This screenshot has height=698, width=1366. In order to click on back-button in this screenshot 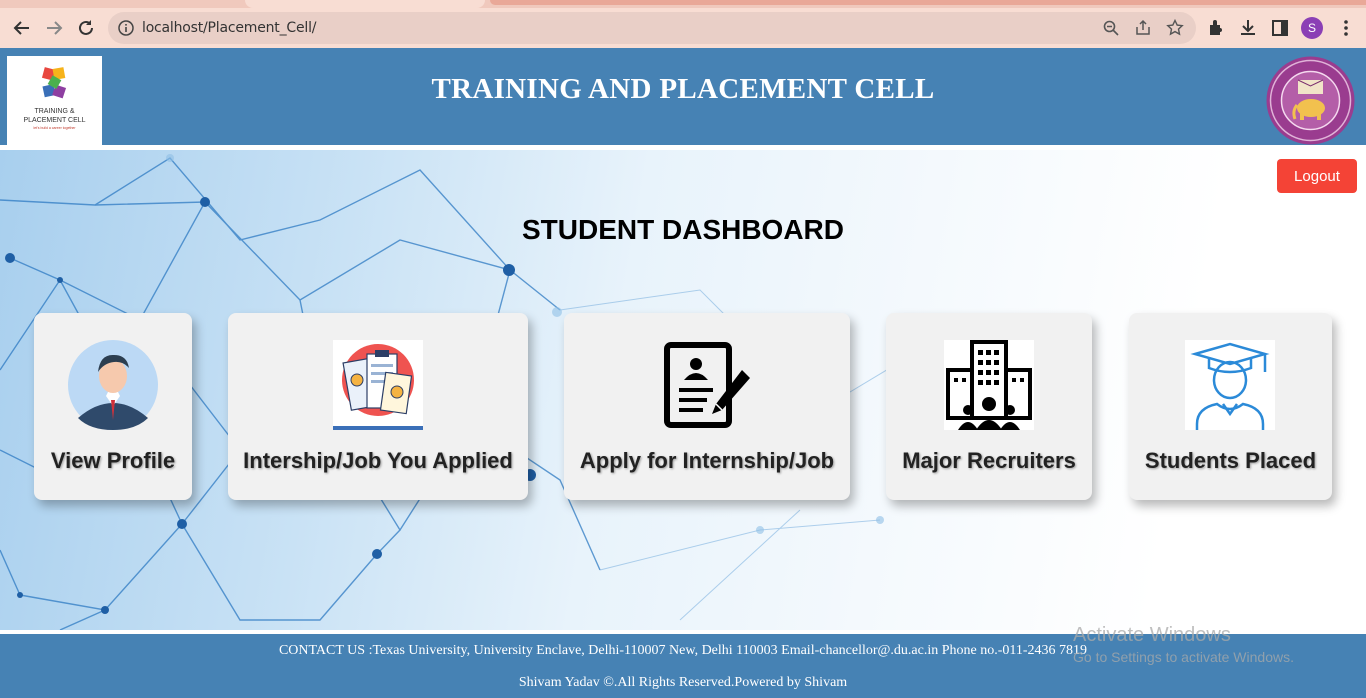, I will do `click(22, 28)`.